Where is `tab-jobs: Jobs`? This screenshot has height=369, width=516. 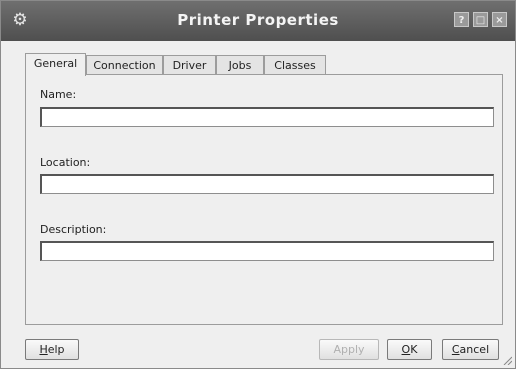
tab-jobs: Jobs is located at coordinates (240, 65).